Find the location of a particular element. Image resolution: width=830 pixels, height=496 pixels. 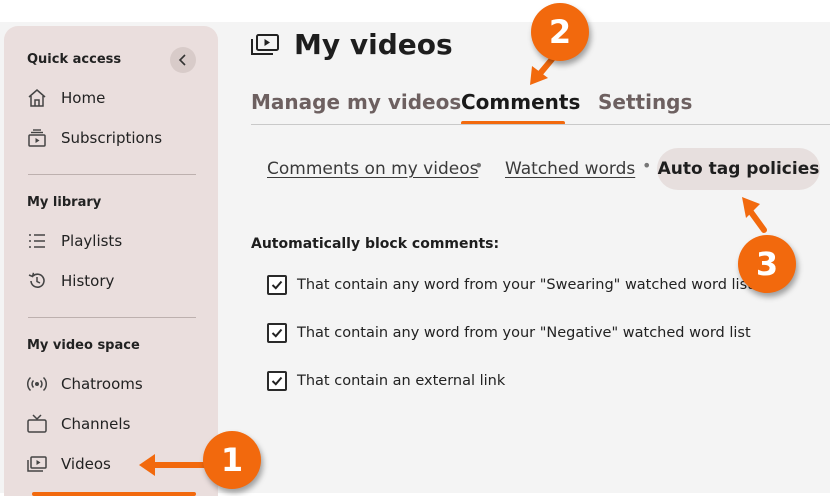

annotation-badge-1: 1 is located at coordinates (232, 460).